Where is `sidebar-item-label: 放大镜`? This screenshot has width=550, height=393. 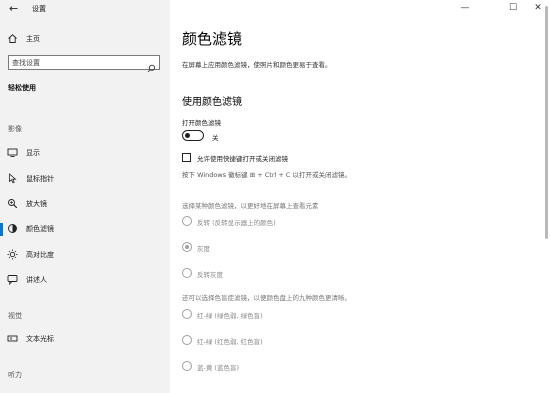 sidebar-item-label: 放大镜 is located at coordinates (36, 204).